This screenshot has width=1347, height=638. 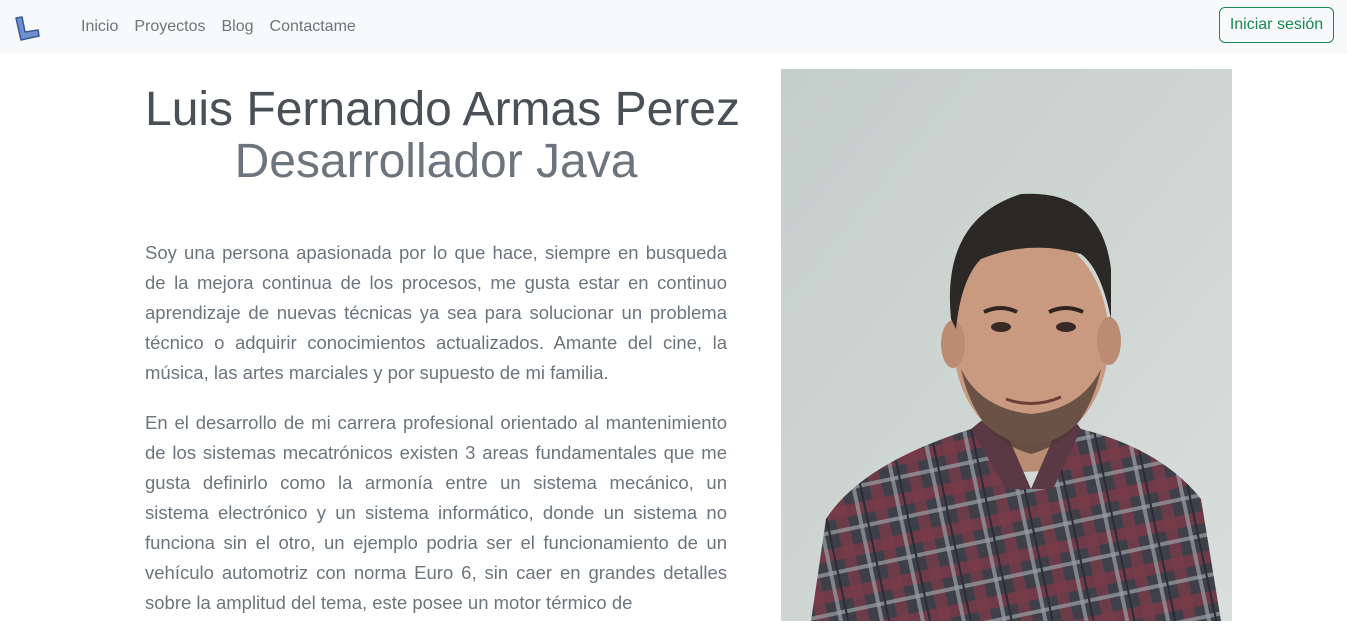 What do you see at coordinates (436, 161) in the screenshot?
I see `person-role: Desarrollador Java` at bounding box center [436, 161].